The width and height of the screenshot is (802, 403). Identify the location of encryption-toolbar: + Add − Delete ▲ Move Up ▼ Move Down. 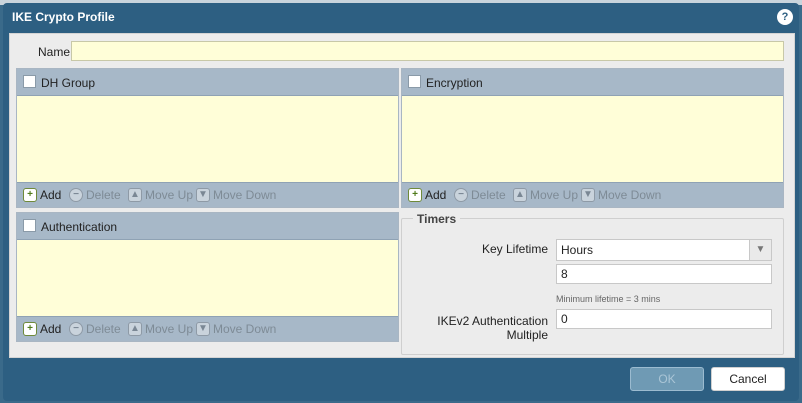
(592, 194).